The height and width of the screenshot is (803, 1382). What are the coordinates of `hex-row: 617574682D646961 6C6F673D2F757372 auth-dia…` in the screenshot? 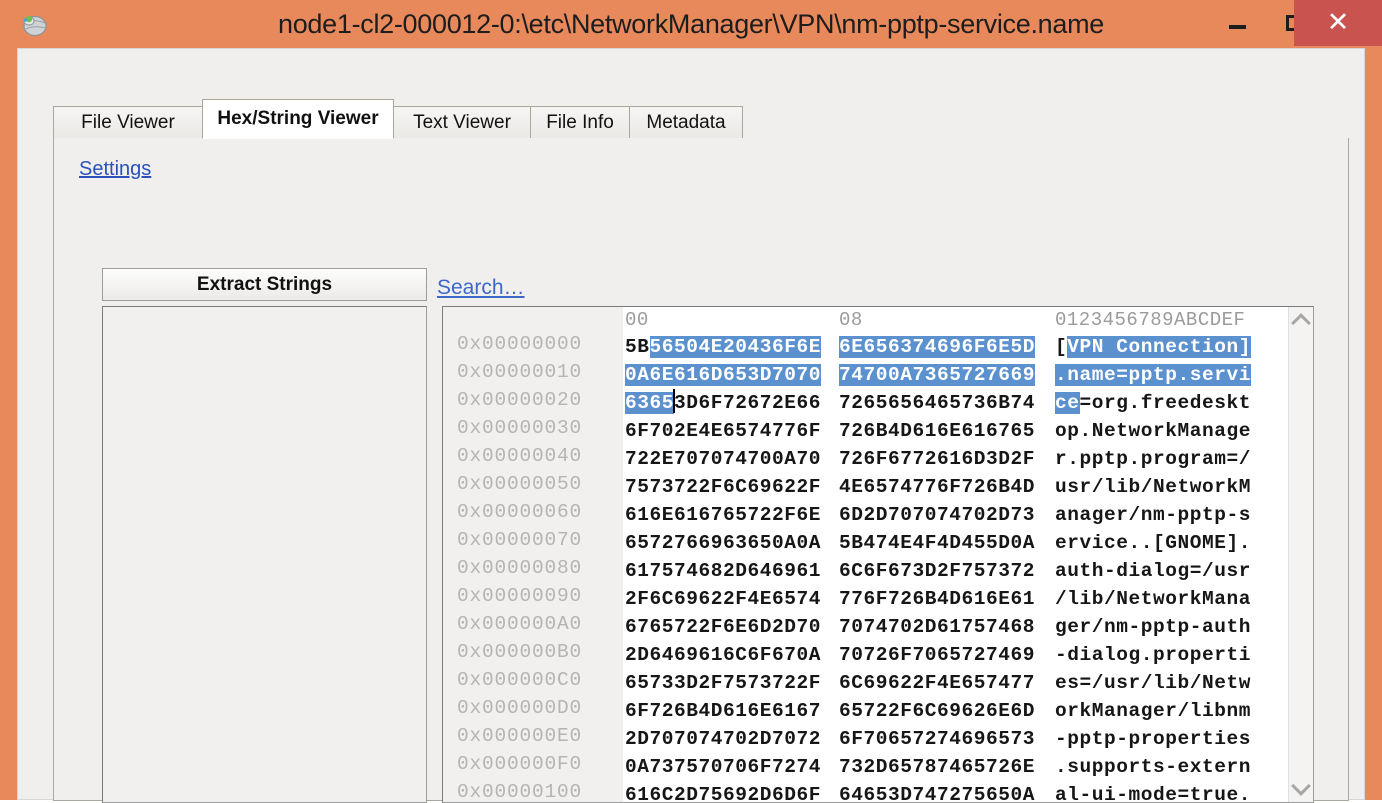 It's located at (955, 571).